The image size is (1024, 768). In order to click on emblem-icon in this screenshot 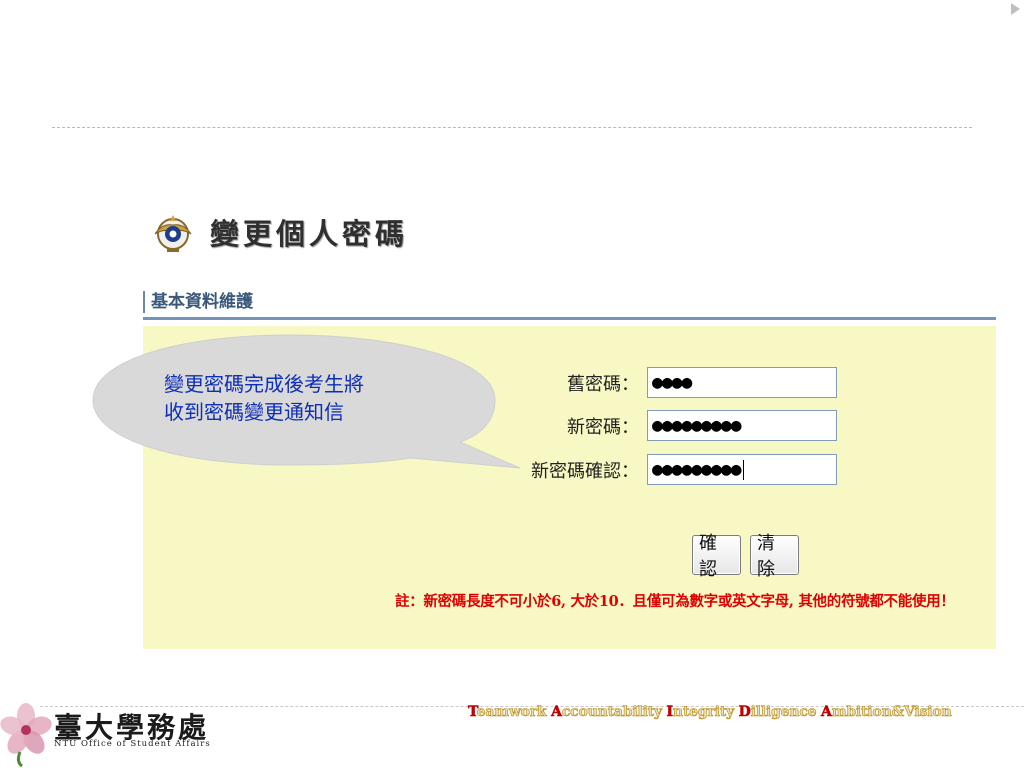, I will do `click(173, 233)`.